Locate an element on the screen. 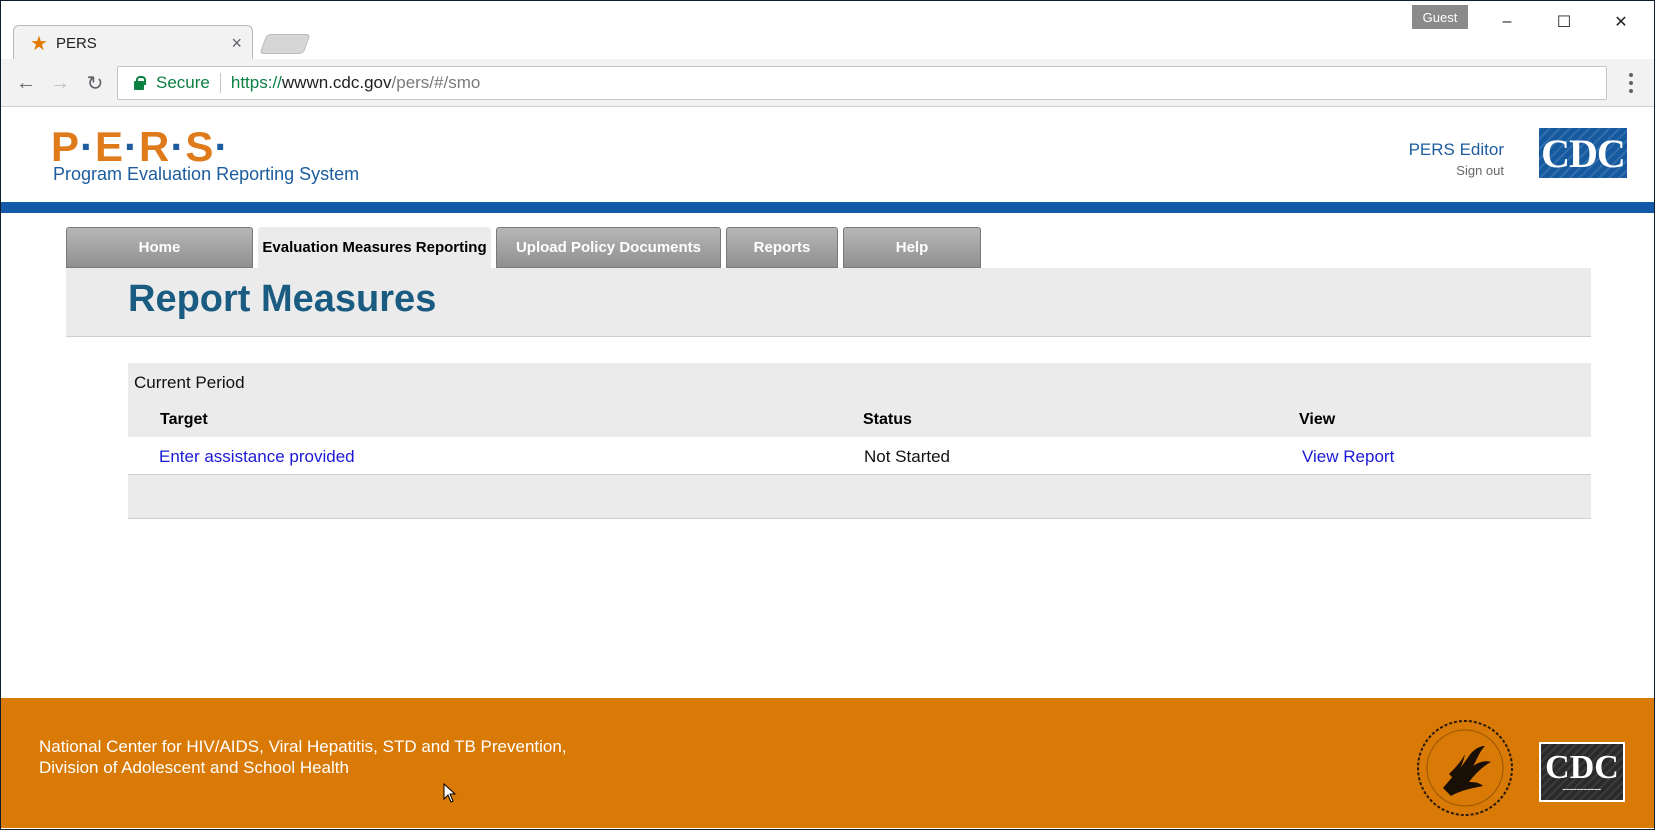  logo-subtitle: Program Evaluation Reporting System is located at coordinates (206, 174).